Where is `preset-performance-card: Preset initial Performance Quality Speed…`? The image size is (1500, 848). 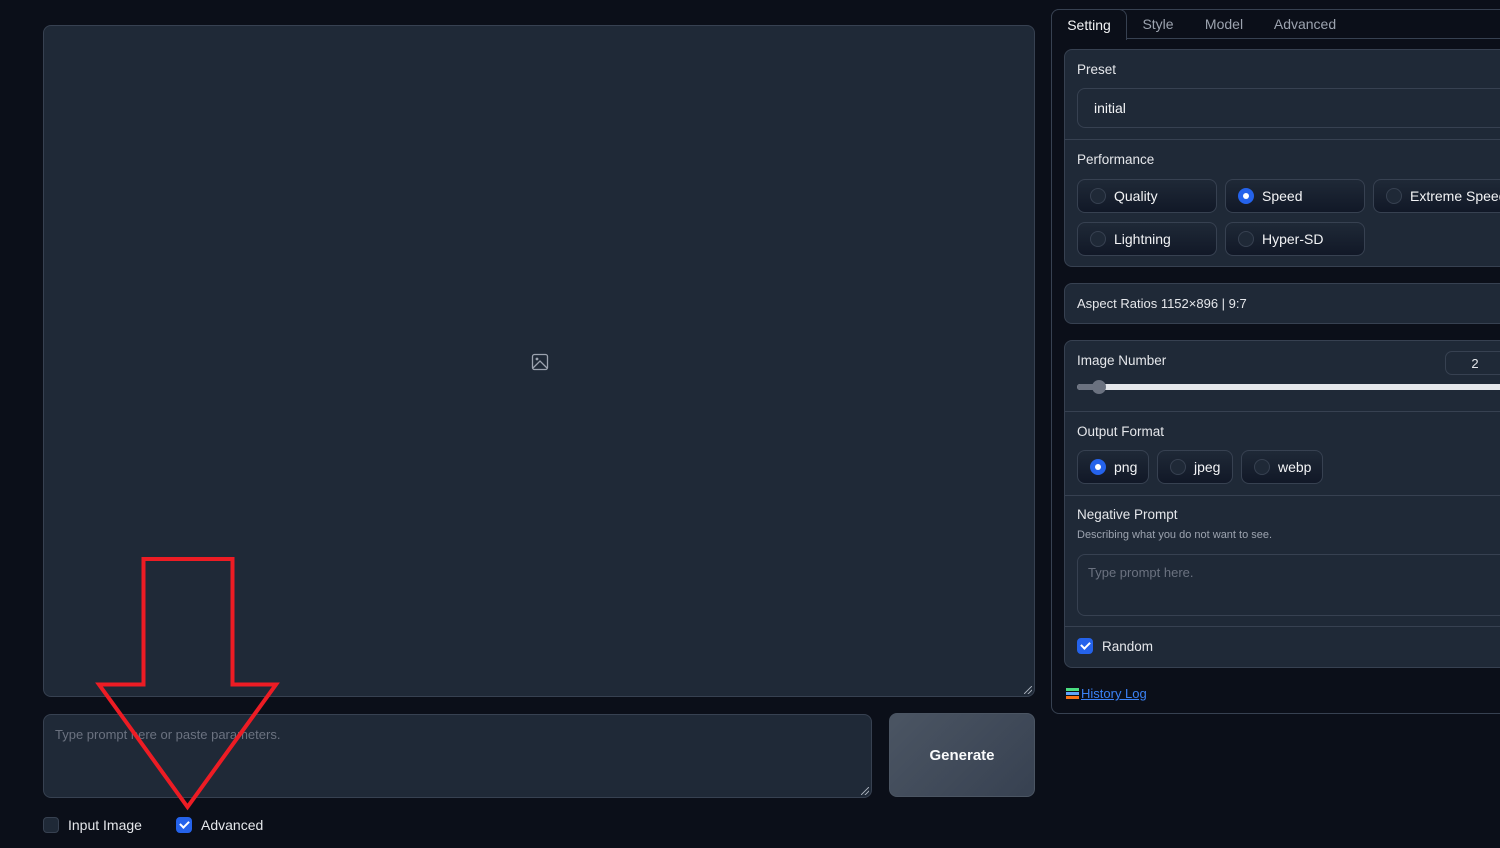
preset-performance-card: Preset initial Performance Quality Speed… is located at coordinates (1282, 158).